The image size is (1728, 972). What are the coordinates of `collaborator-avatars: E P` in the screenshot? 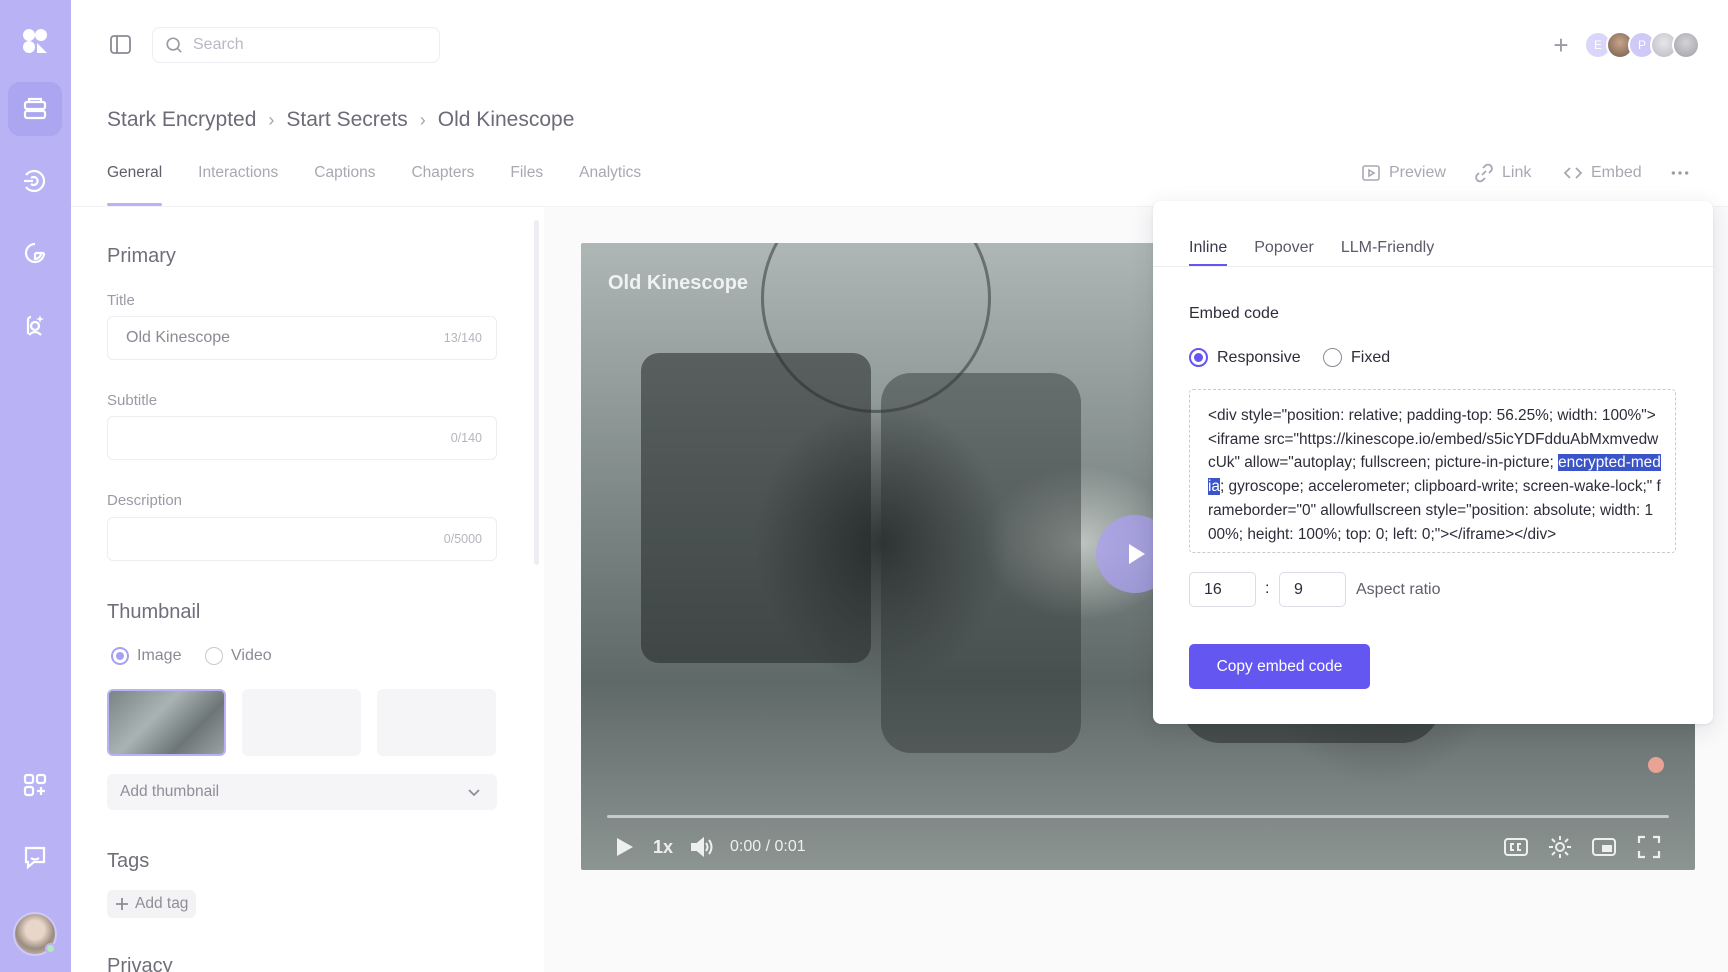 It's located at (1642, 45).